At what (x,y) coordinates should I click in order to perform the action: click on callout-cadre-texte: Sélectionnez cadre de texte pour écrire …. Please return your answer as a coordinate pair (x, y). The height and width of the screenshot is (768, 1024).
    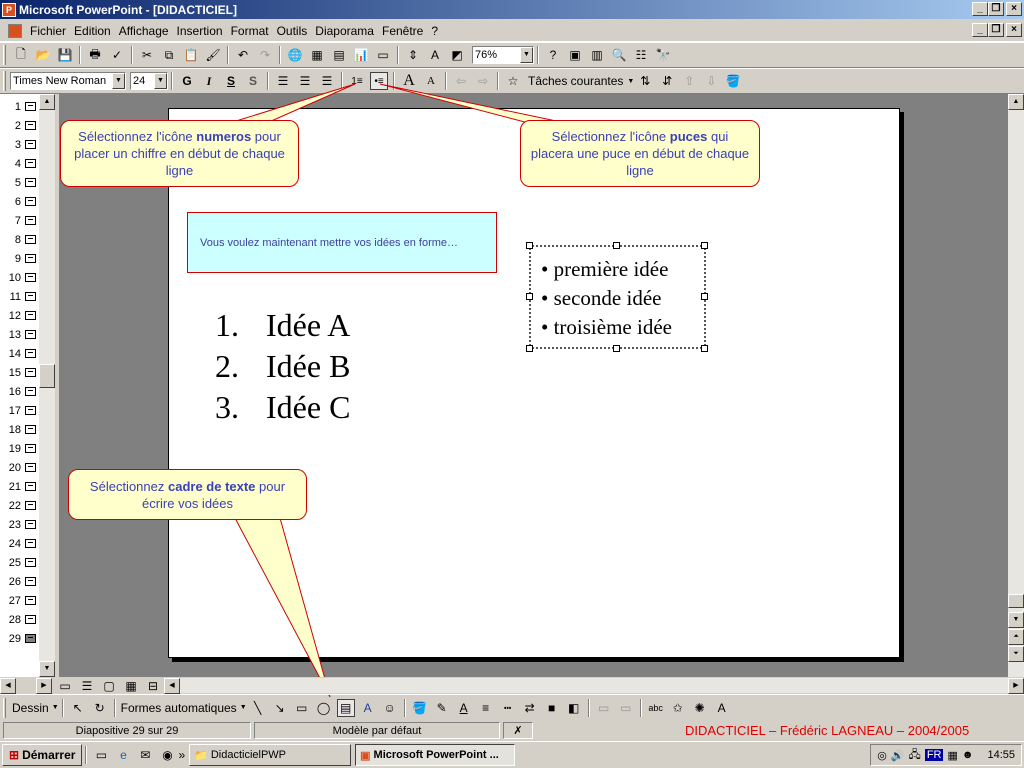
    Looking at the image, I should click on (187, 494).